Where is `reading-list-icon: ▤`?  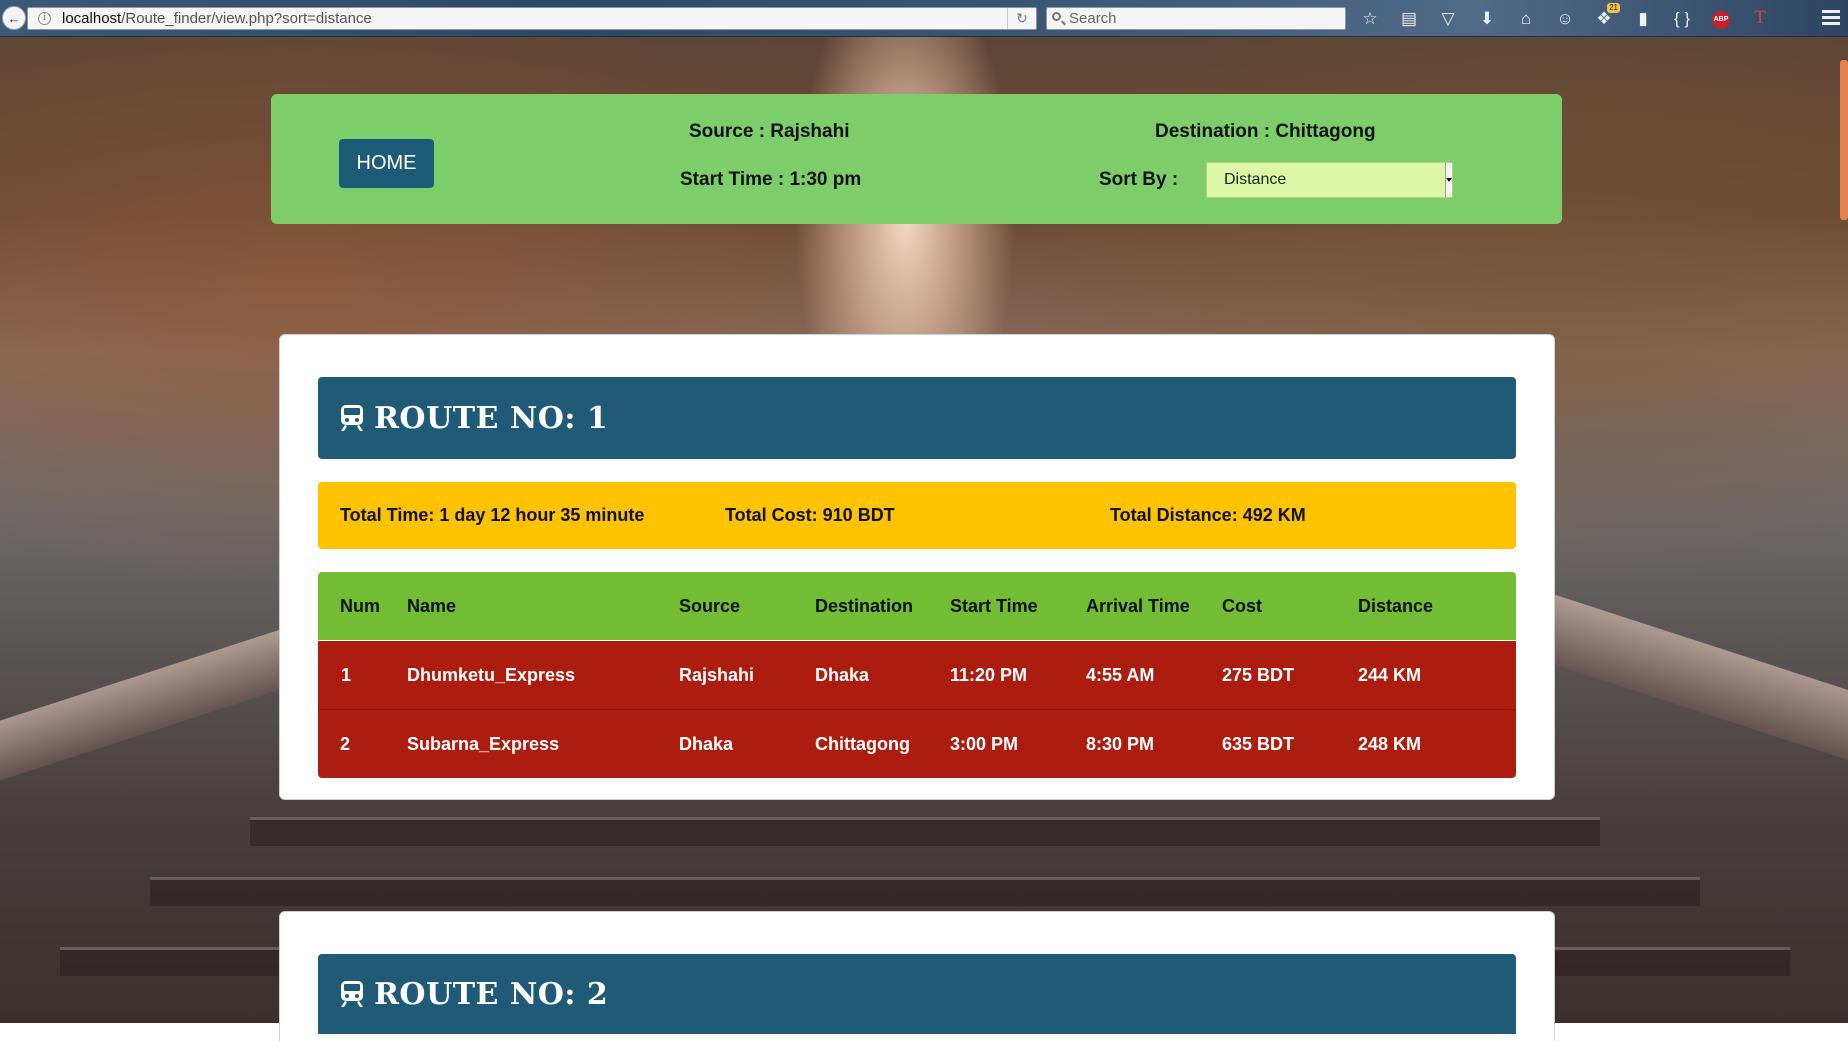 reading-list-icon: ▤ is located at coordinates (1409, 18).